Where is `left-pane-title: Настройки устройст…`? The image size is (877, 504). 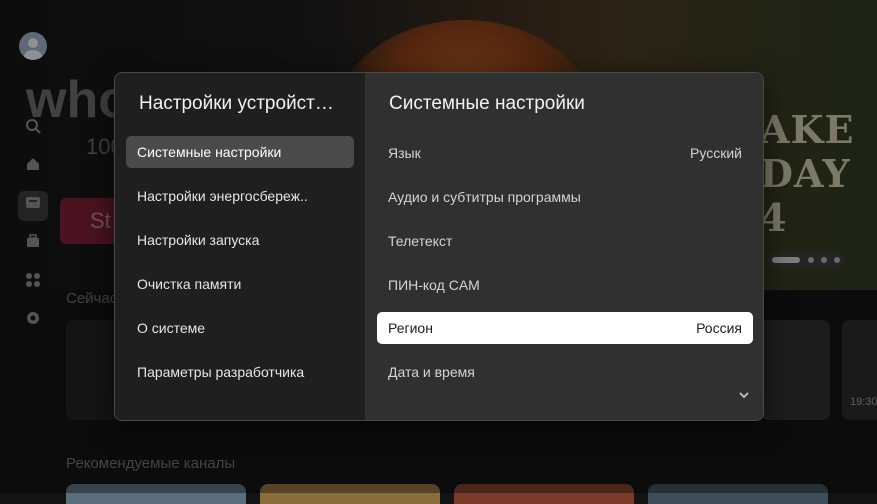
left-pane-title: Настройки устройст… is located at coordinates (236, 103).